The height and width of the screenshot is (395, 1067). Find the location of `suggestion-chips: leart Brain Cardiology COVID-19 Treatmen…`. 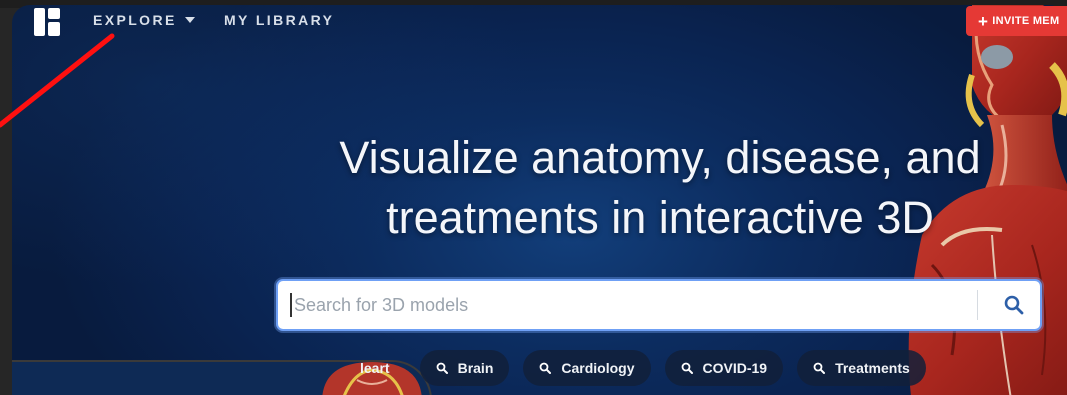

suggestion-chips: leart Brain Cardiology COVID-19 Treatmen… is located at coordinates (643, 368).